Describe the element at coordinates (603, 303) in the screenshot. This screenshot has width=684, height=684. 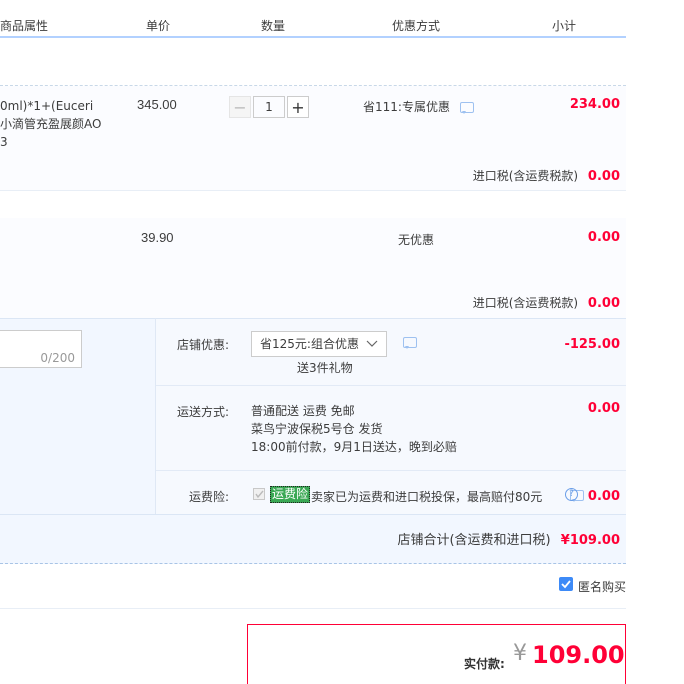
I see `item2-tax-value: 0.00` at that location.